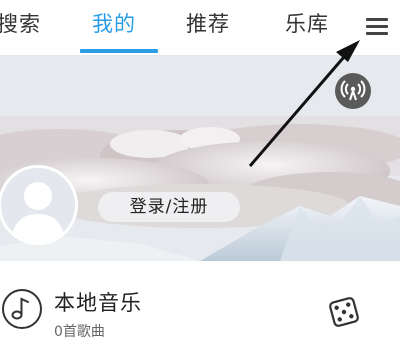 Image resolution: width=400 pixels, height=363 pixels. I want to click on tab-mine: 我的, so click(114, 23).